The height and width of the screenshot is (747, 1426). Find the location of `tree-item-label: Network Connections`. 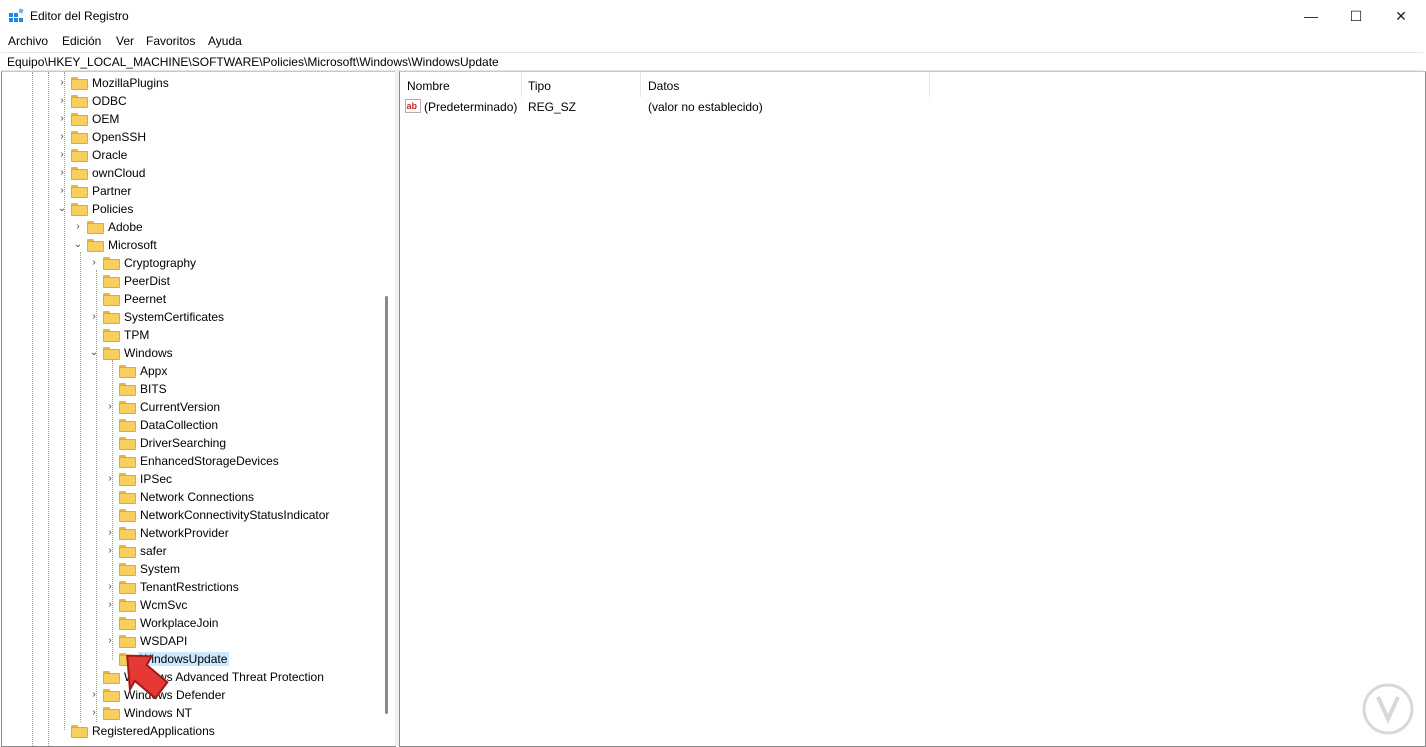

tree-item-label: Network Connections is located at coordinates (197, 497).